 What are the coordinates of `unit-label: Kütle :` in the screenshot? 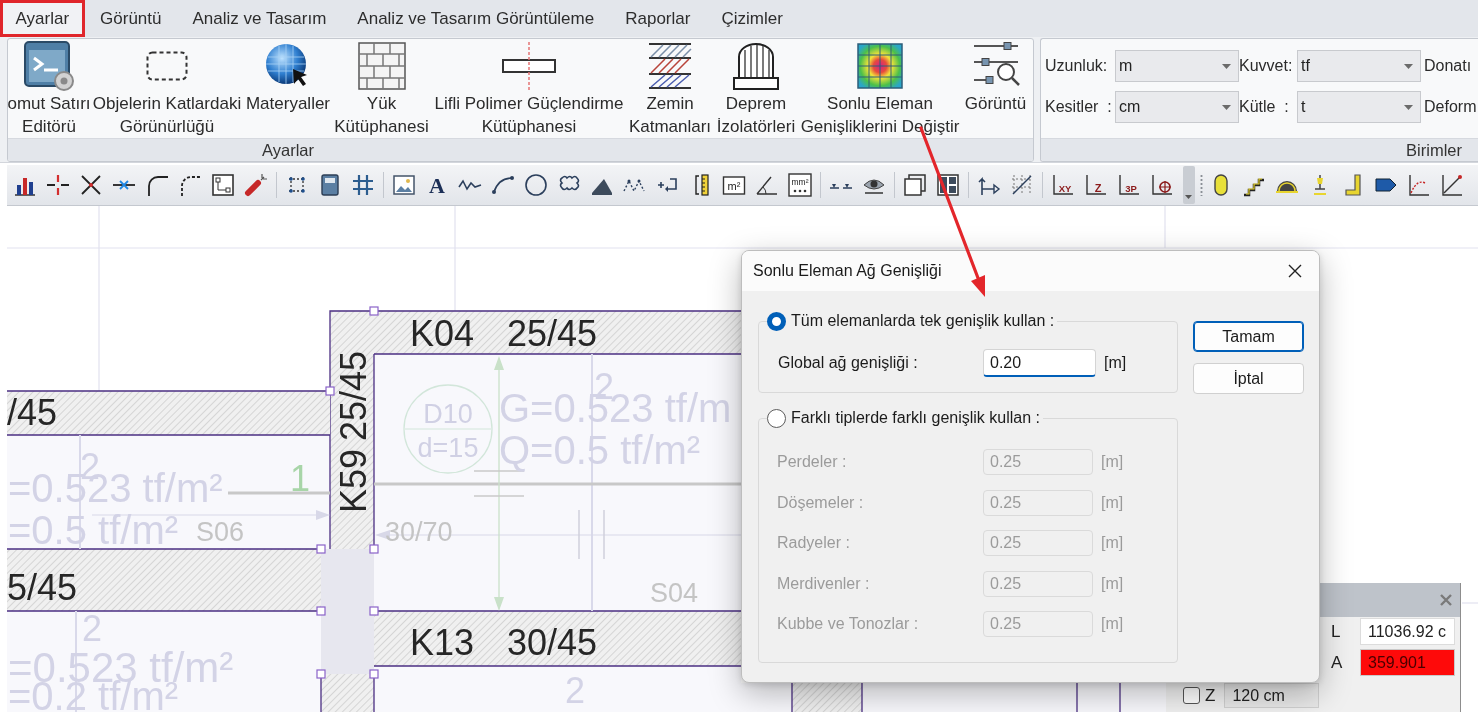 It's located at (1264, 107).